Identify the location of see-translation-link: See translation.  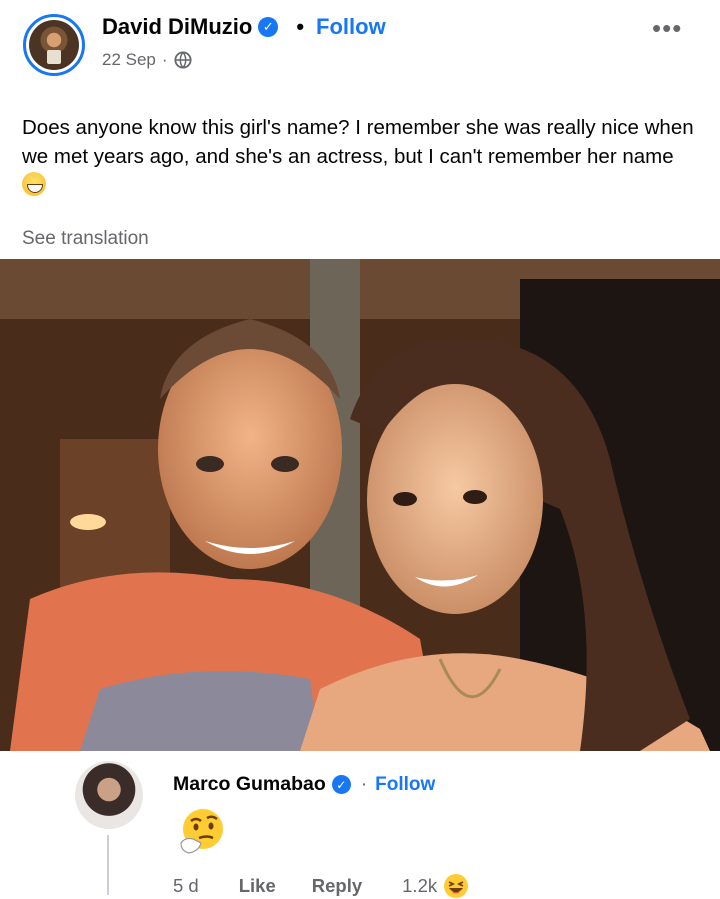
(85, 239).